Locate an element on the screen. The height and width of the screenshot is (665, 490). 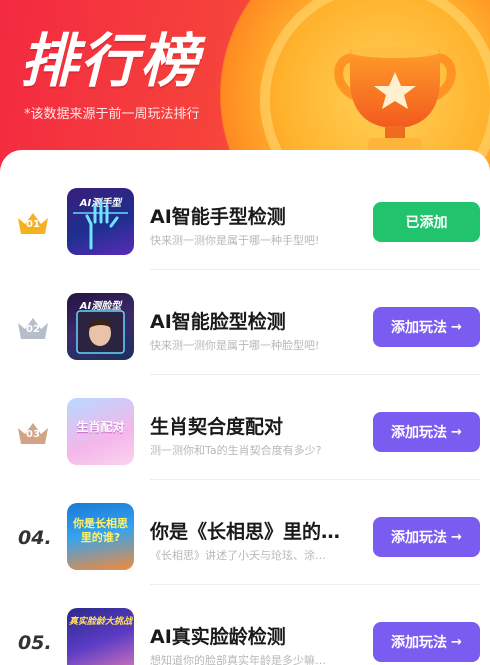
rank-badge-bronze: 03 is located at coordinates (33, 433).